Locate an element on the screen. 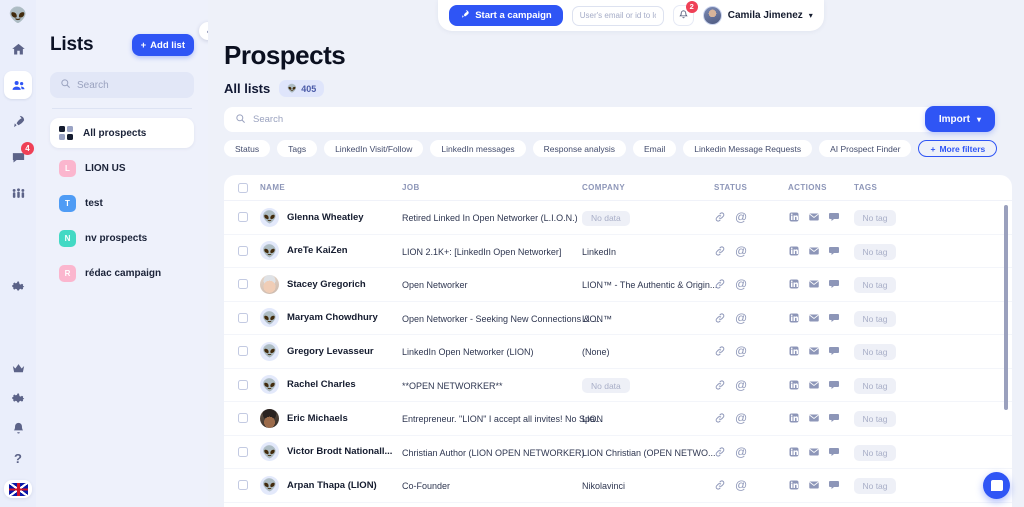 This screenshot has width=1024, height=507. filter-chip-tags: Tags is located at coordinates (297, 148).